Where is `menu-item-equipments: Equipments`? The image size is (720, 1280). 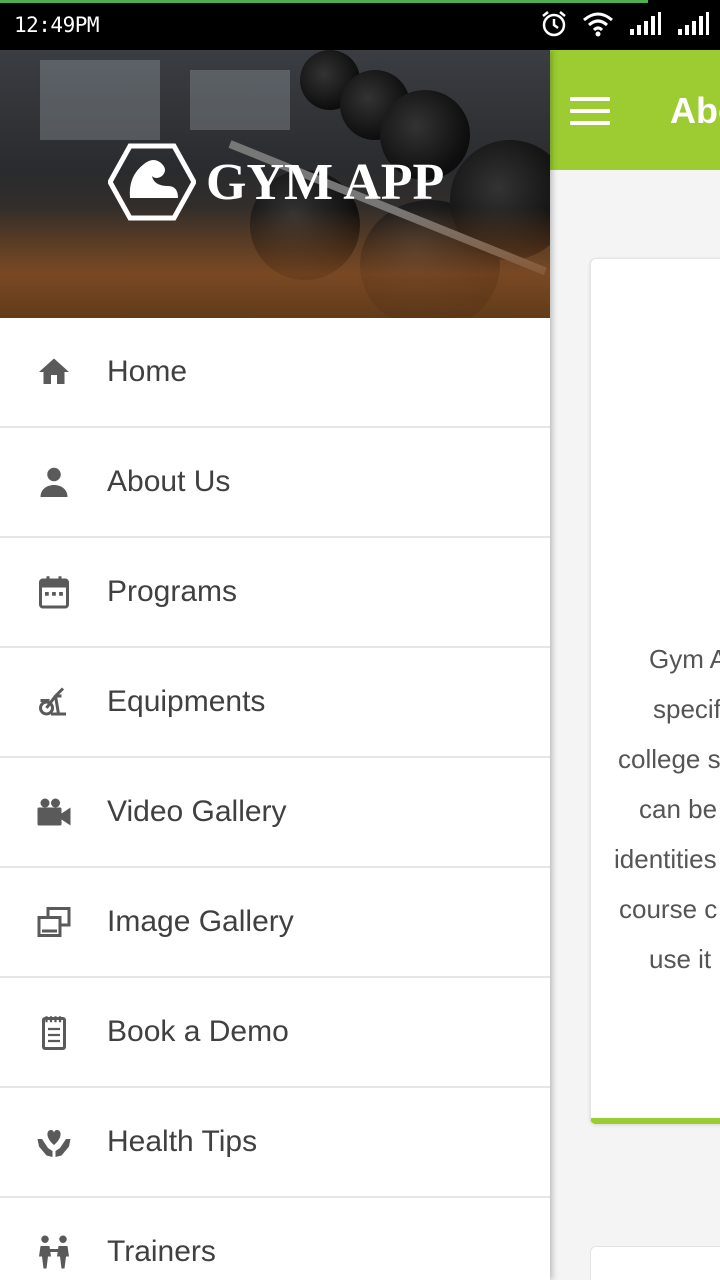 menu-item-equipments: Equipments is located at coordinates (275, 703).